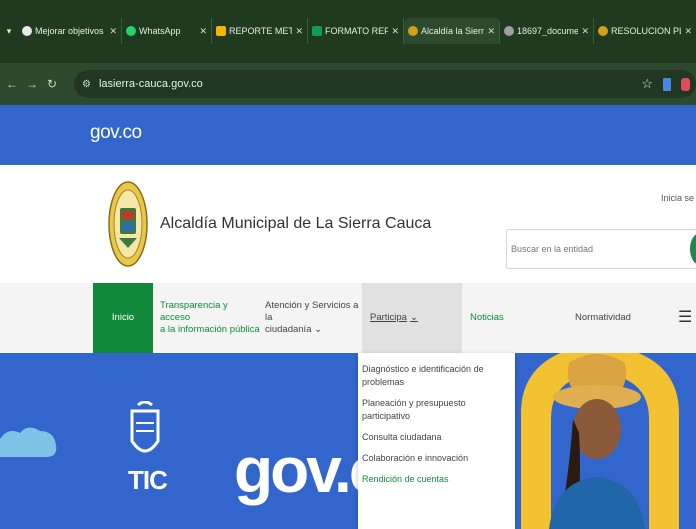 The height and width of the screenshot is (529, 696). Describe the element at coordinates (9, 31) in the screenshot. I see `tab-search-icon: ▾` at that location.